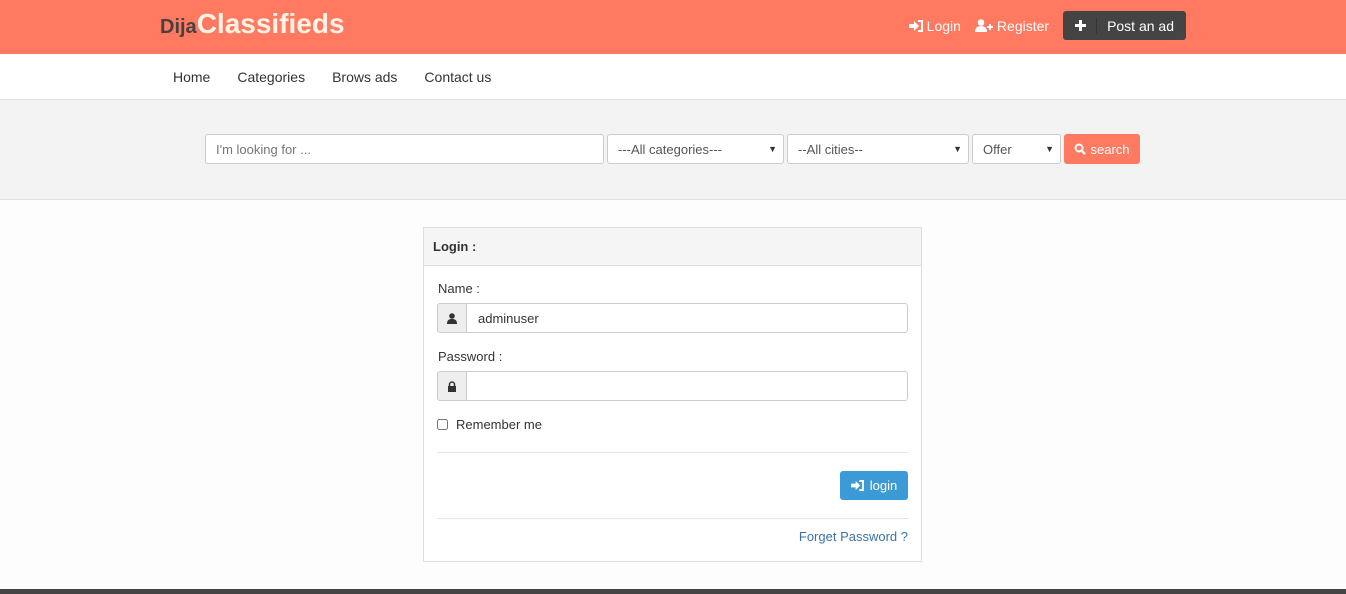  I want to click on footer, so click(673, 591).